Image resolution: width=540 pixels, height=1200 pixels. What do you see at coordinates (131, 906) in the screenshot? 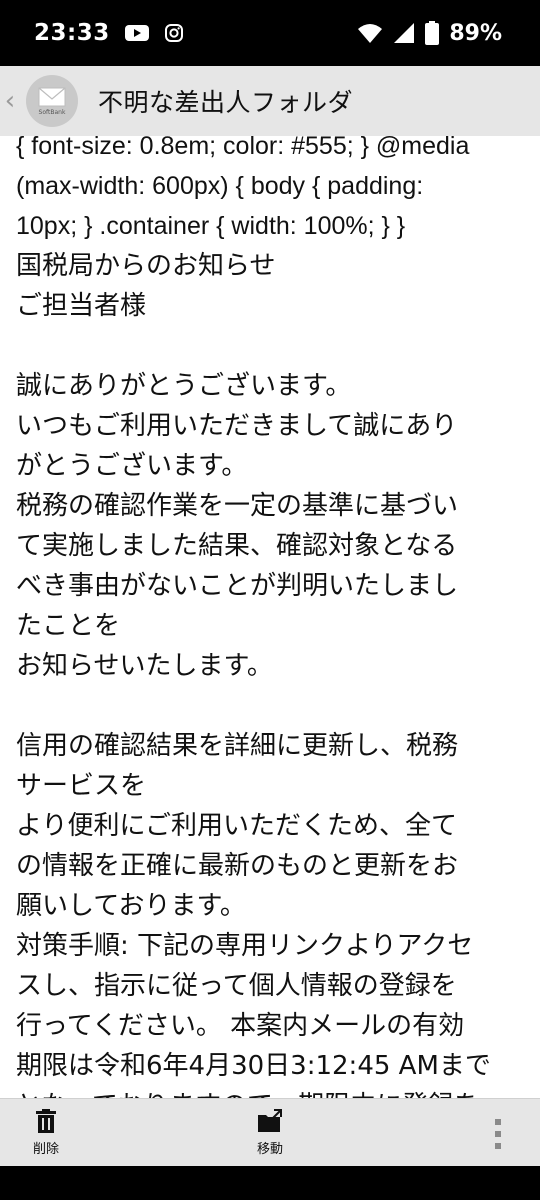
I see `text-line: 願いしております。` at bounding box center [131, 906].